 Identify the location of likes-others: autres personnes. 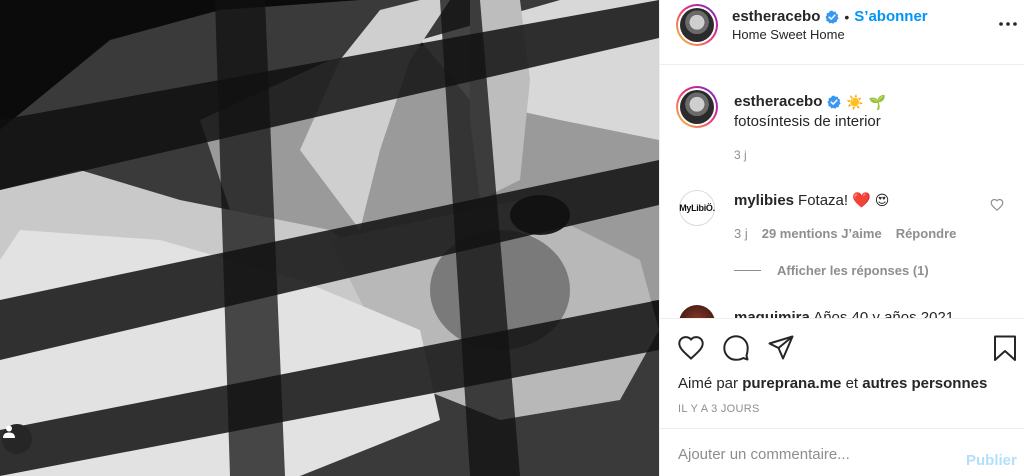
(924, 383).